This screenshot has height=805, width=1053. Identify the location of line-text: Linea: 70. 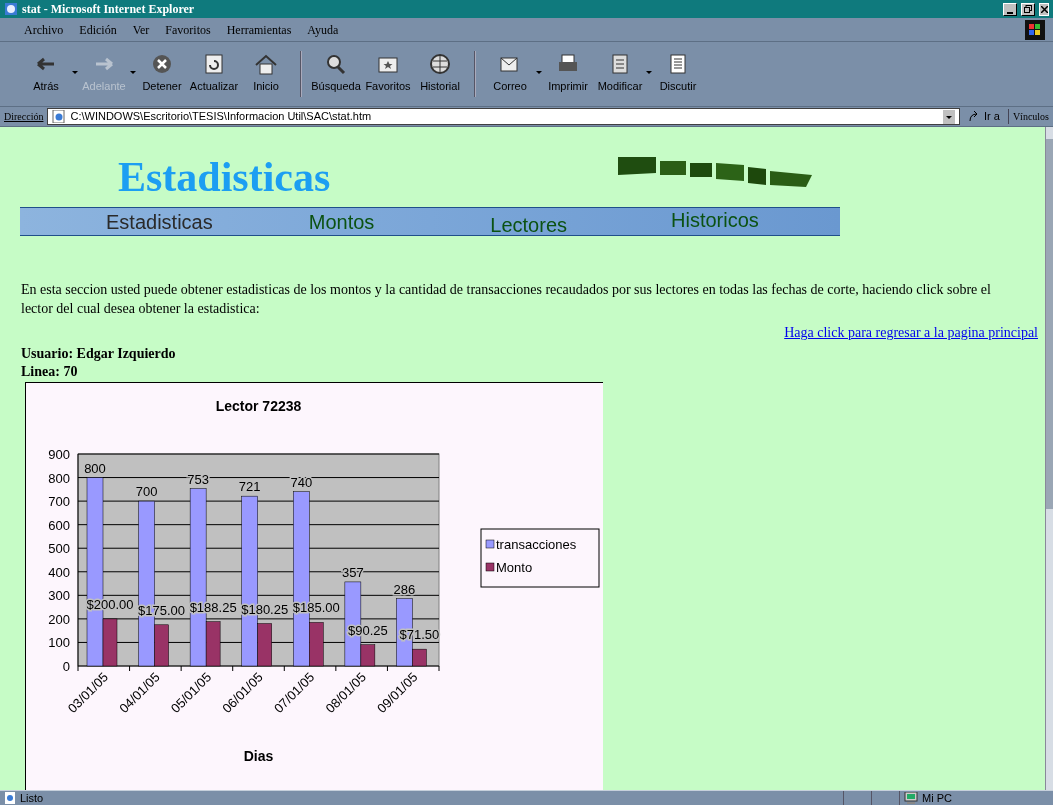
(50, 372).